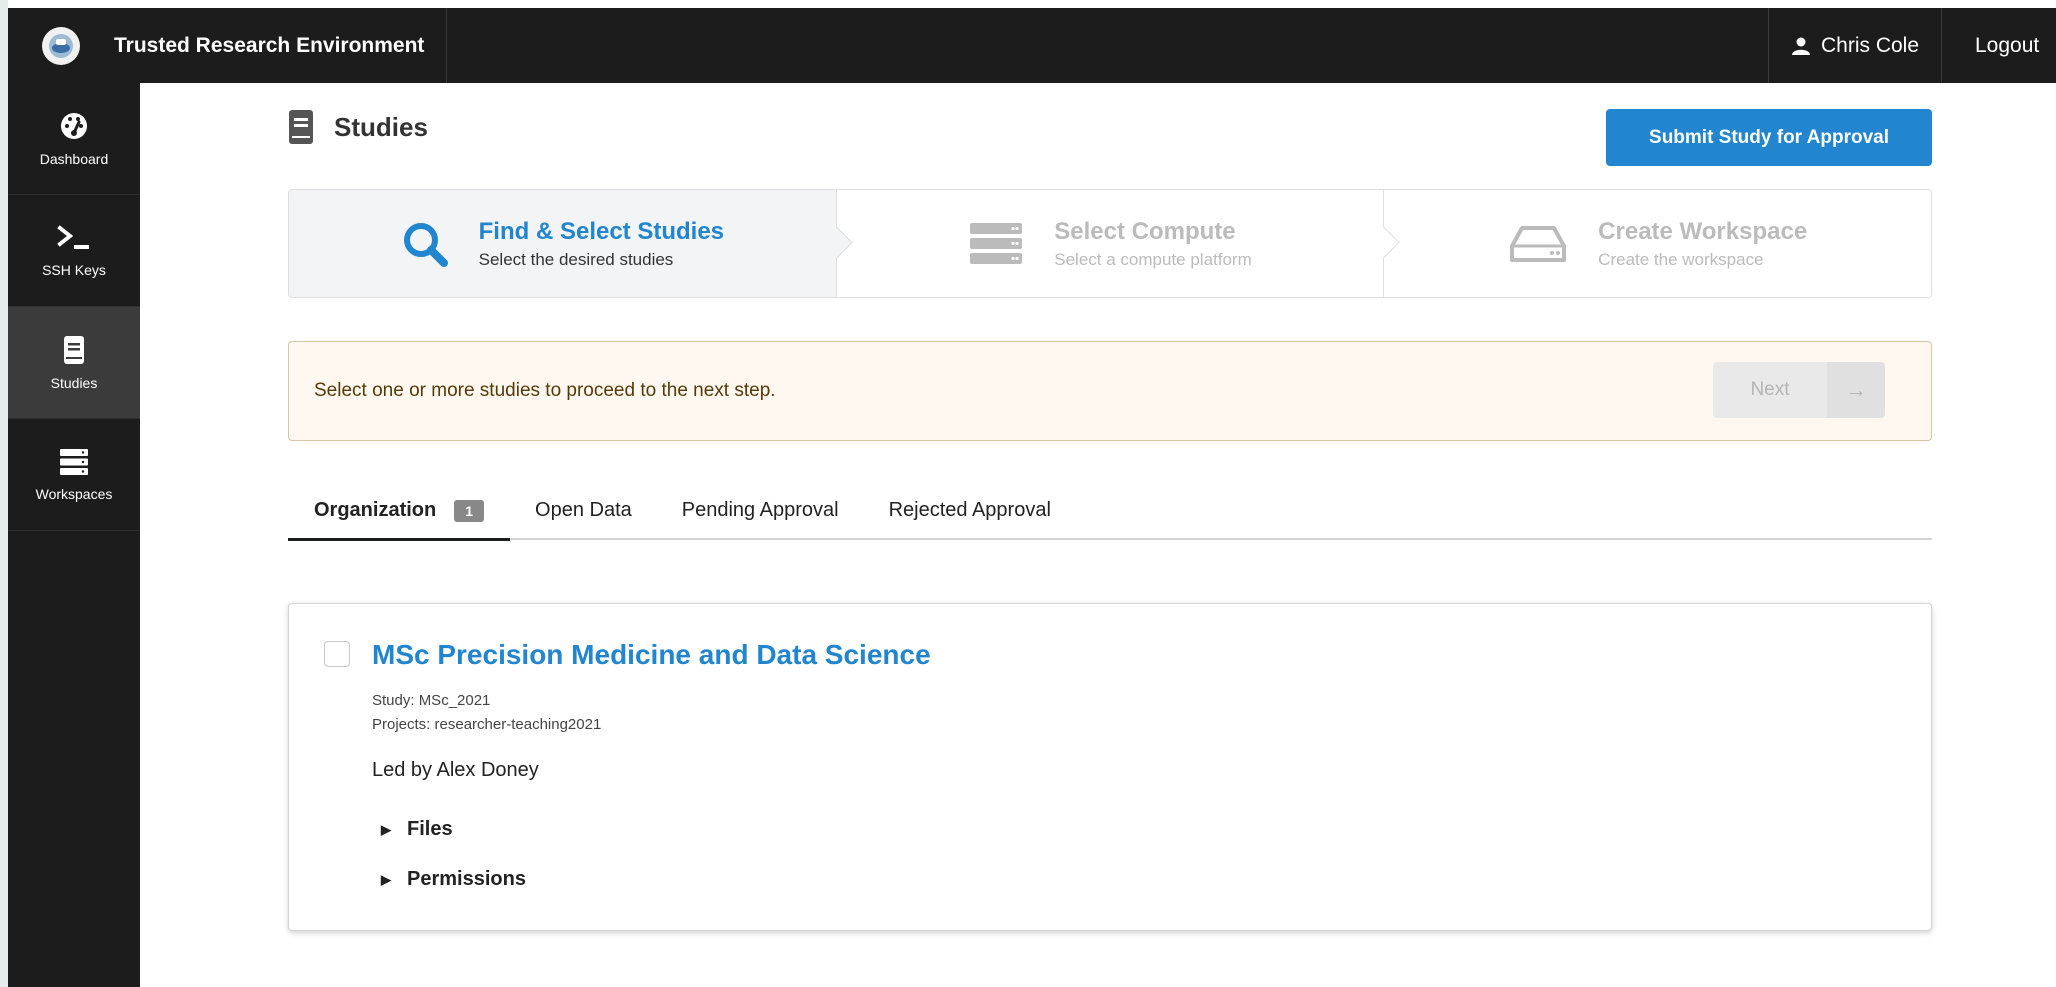  What do you see at coordinates (1145, 231) in the screenshot?
I see `step-title: Select Compute` at bounding box center [1145, 231].